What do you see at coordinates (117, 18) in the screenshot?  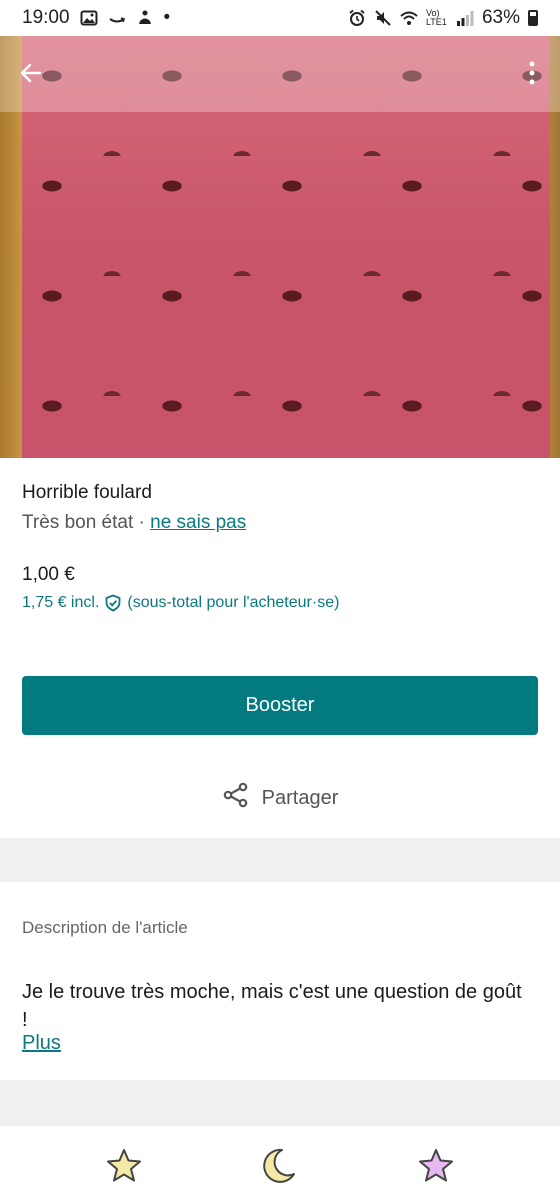 I see `amazon-icon` at bounding box center [117, 18].